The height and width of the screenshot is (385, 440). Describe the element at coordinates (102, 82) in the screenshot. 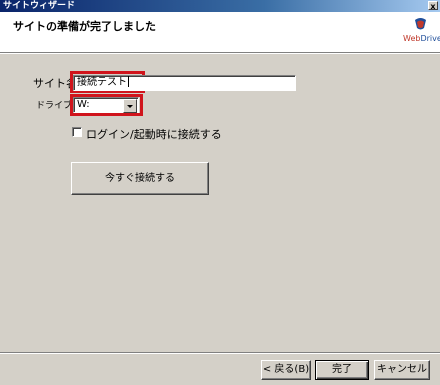

I see `site-name-value: 接続テスト` at that location.